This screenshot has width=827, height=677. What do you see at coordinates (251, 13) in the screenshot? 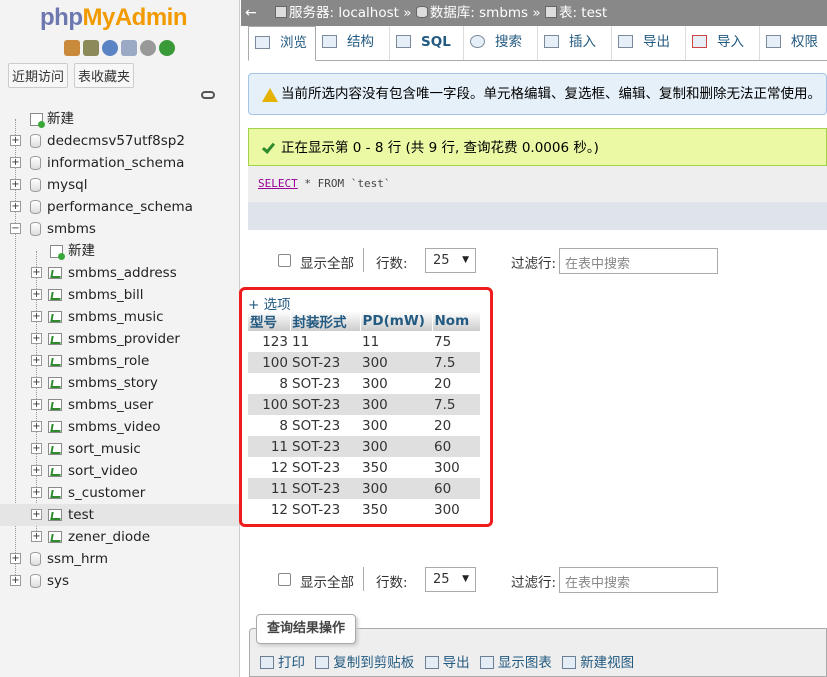
I see `collapse-arrow-icon: ←` at bounding box center [251, 13].